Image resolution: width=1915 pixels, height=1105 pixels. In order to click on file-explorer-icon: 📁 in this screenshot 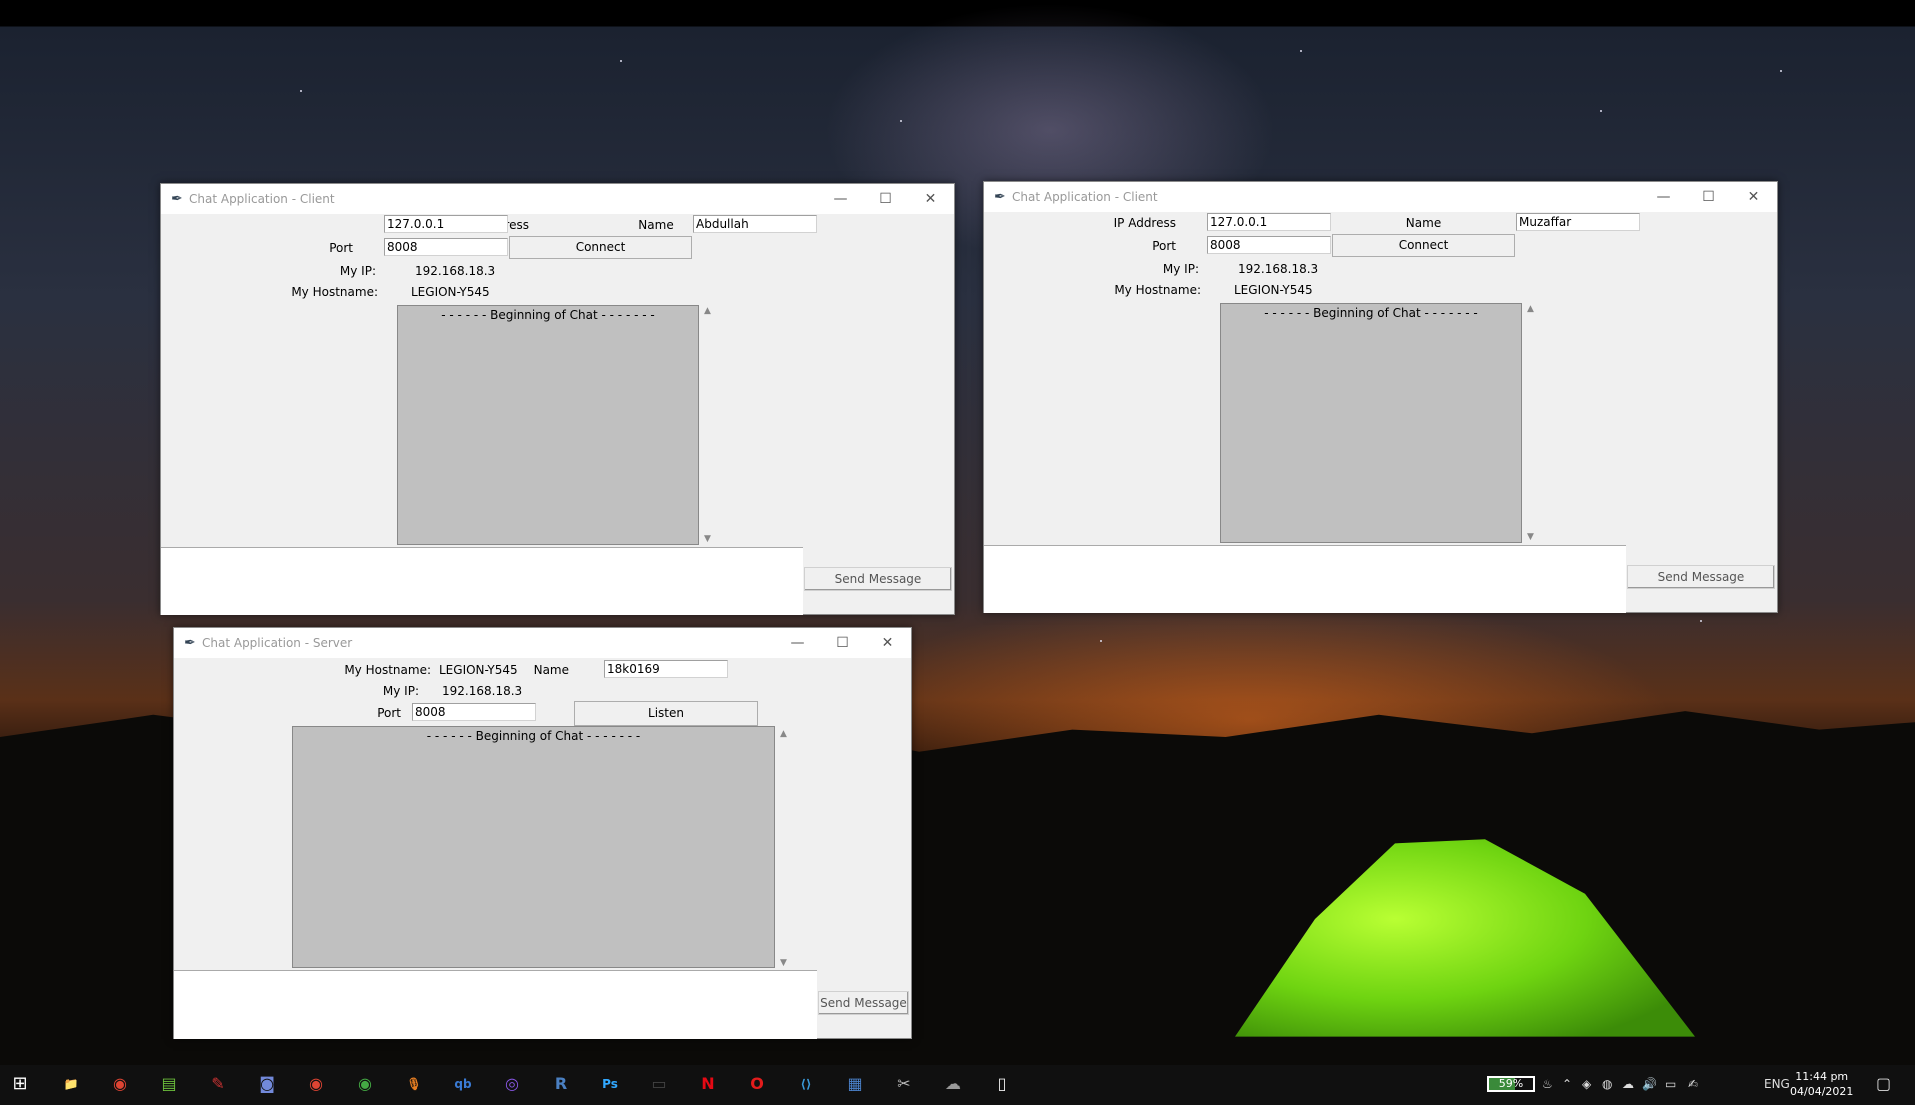, I will do `click(71, 1084)`.